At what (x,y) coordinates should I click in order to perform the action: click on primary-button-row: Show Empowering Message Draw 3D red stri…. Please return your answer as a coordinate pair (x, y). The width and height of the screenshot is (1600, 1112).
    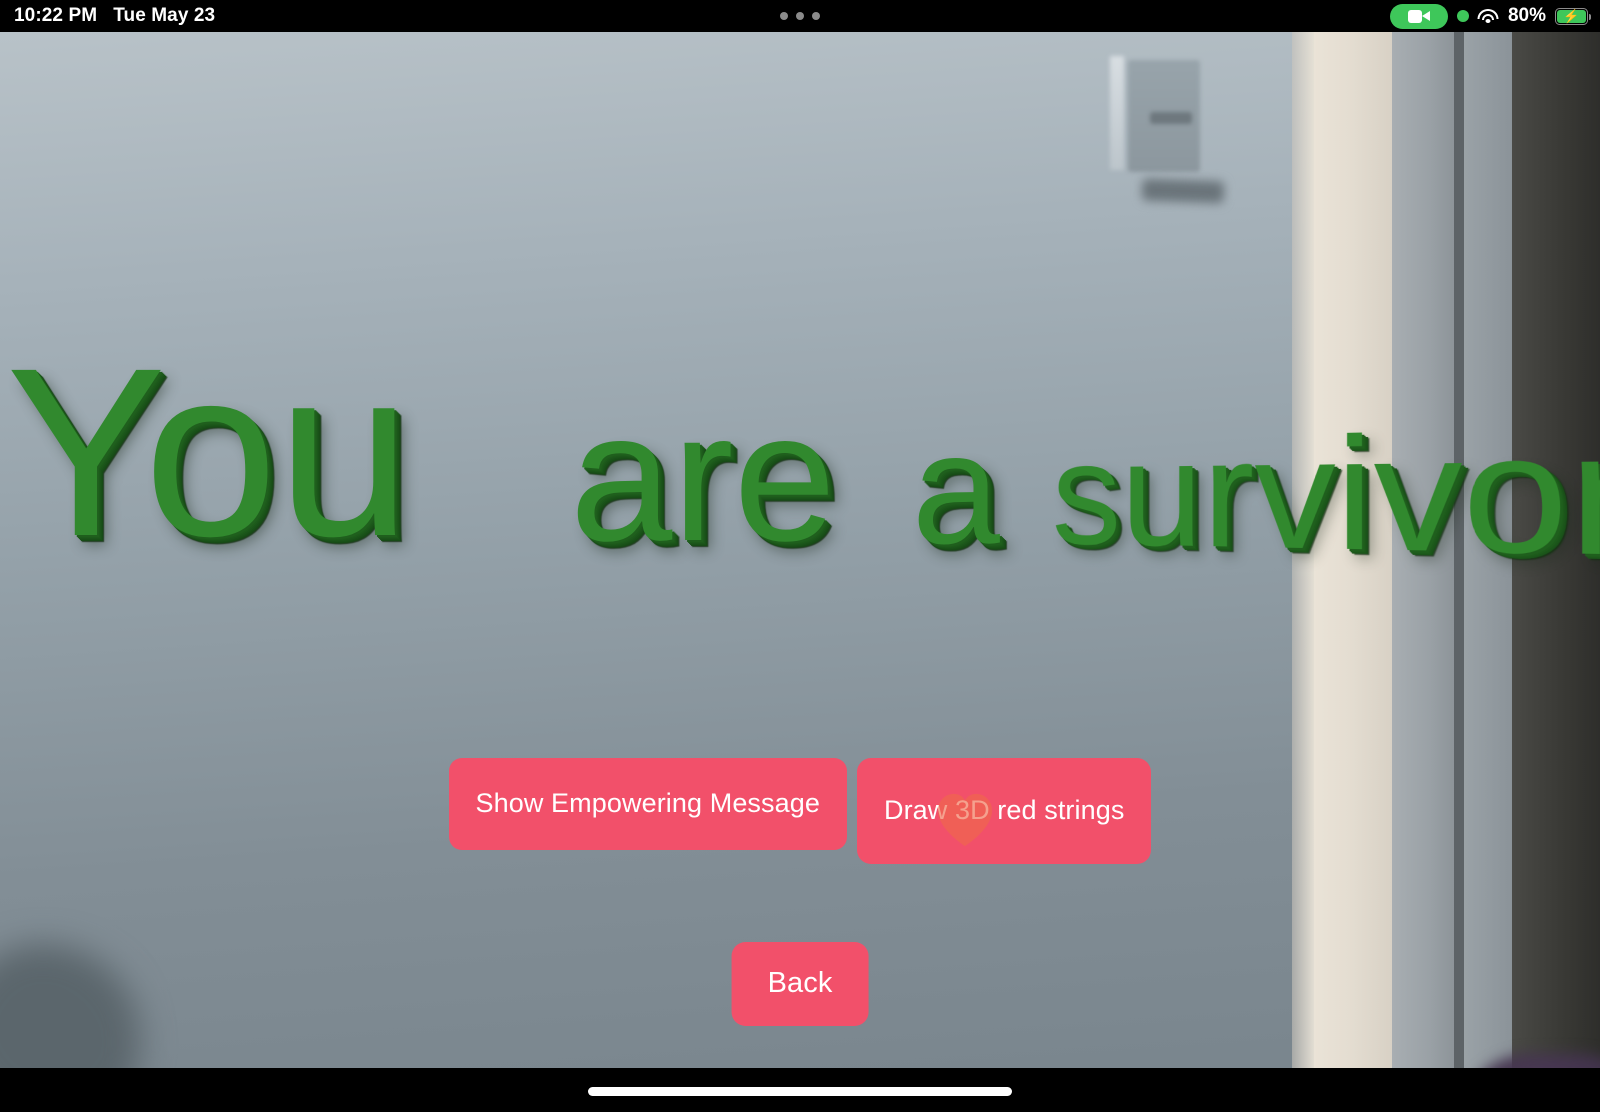
    Looking at the image, I should click on (800, 811).